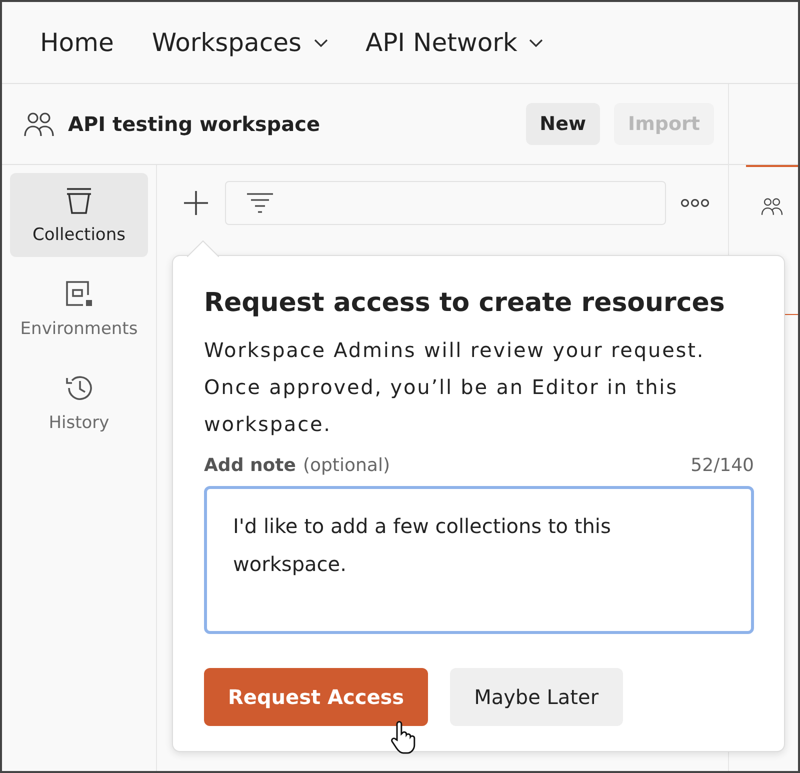 This screenshot has height=773, width=800. What do you see at coordinates (77, 42) in the screenshot?
I see `nav-link: Home` at bounding box center [77, 42].